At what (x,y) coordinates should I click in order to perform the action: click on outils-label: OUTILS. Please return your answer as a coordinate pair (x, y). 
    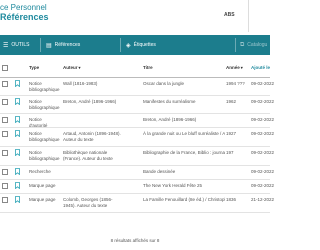
    Looking at the image, I should click on (20, 45).